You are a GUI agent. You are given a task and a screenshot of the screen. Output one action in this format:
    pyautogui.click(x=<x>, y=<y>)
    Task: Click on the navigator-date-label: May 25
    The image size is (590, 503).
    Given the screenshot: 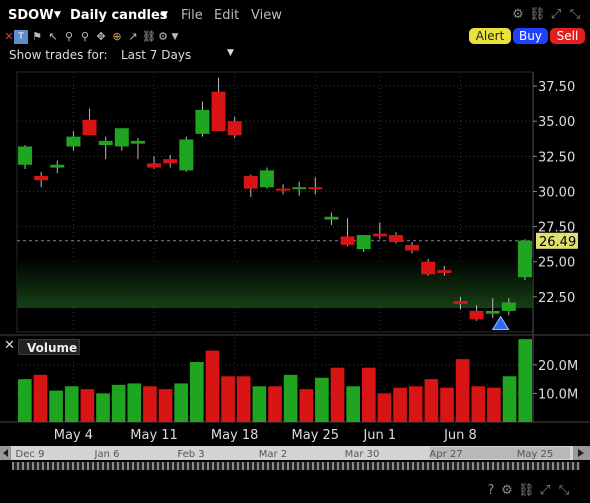 What is the action you would take?
    pyautogui.click(x=535, y=454)
    